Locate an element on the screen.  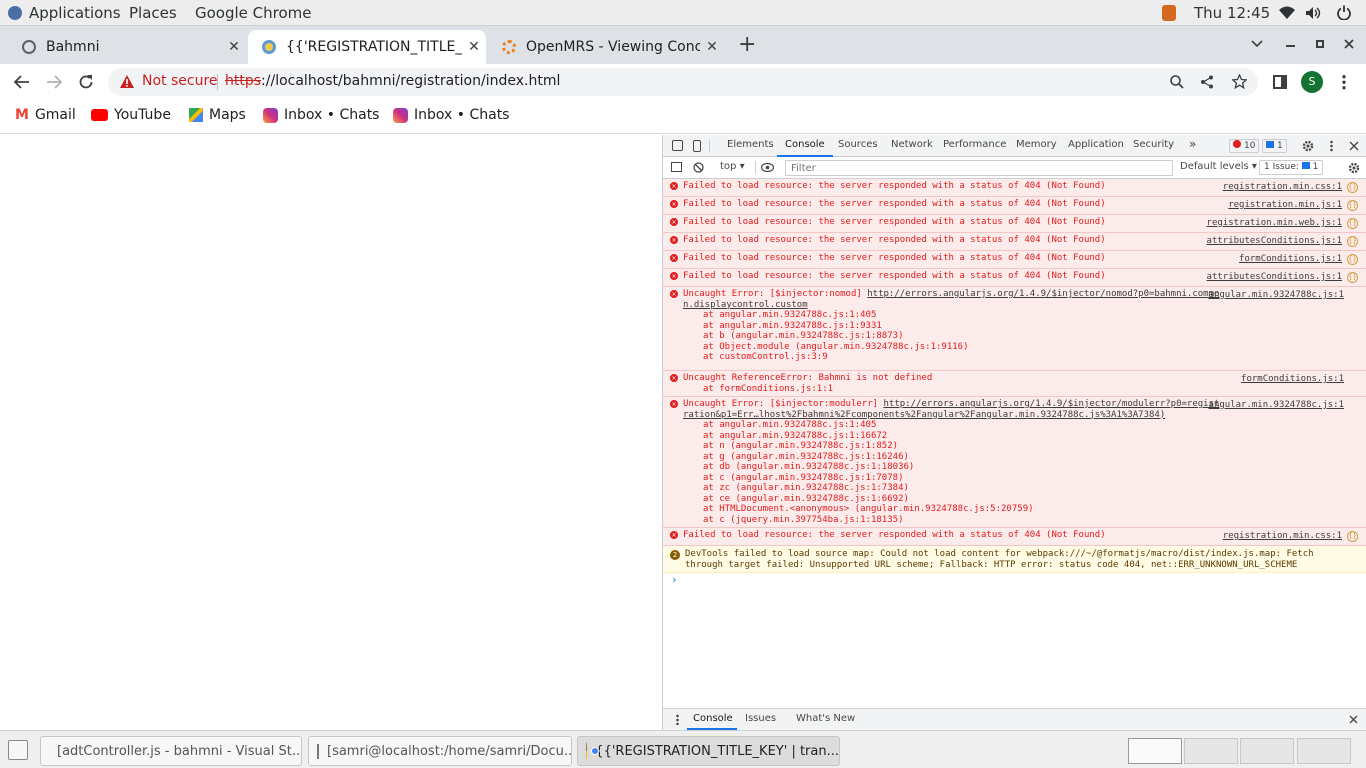
tab-performance: Performance is located at coordinates (974, 144).